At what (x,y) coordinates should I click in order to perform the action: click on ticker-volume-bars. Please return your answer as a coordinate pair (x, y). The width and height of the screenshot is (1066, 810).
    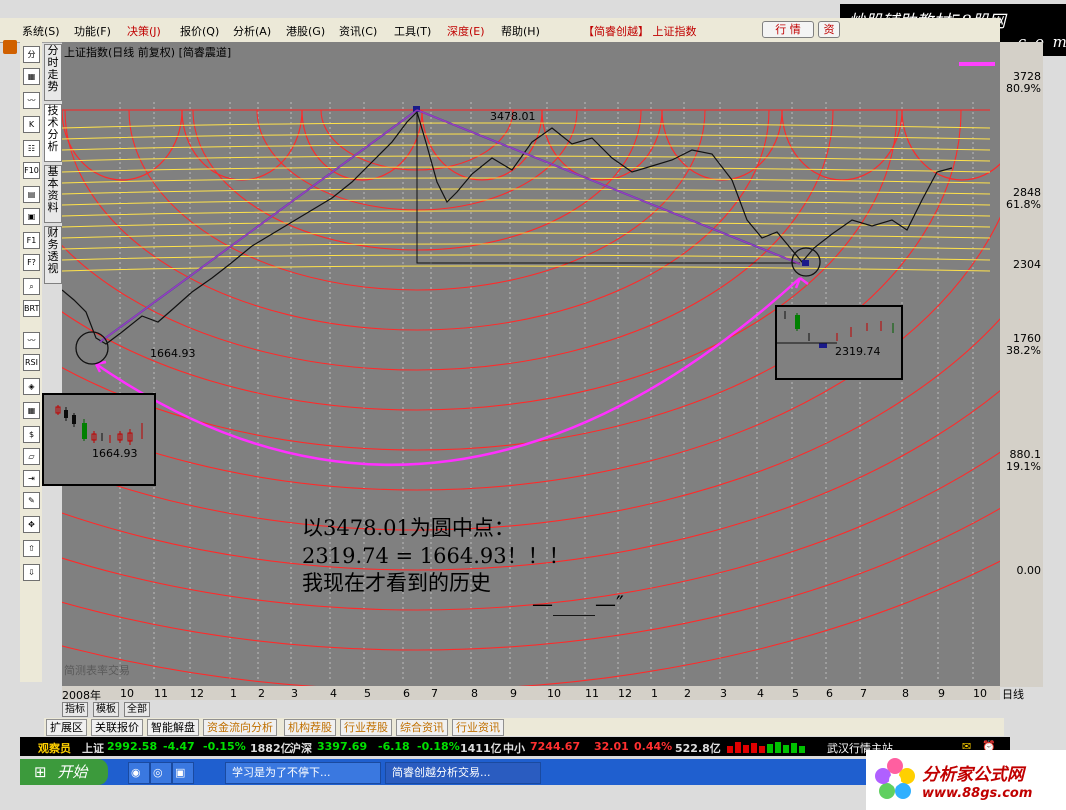
    Looking at the image, I should click on (766, 747).